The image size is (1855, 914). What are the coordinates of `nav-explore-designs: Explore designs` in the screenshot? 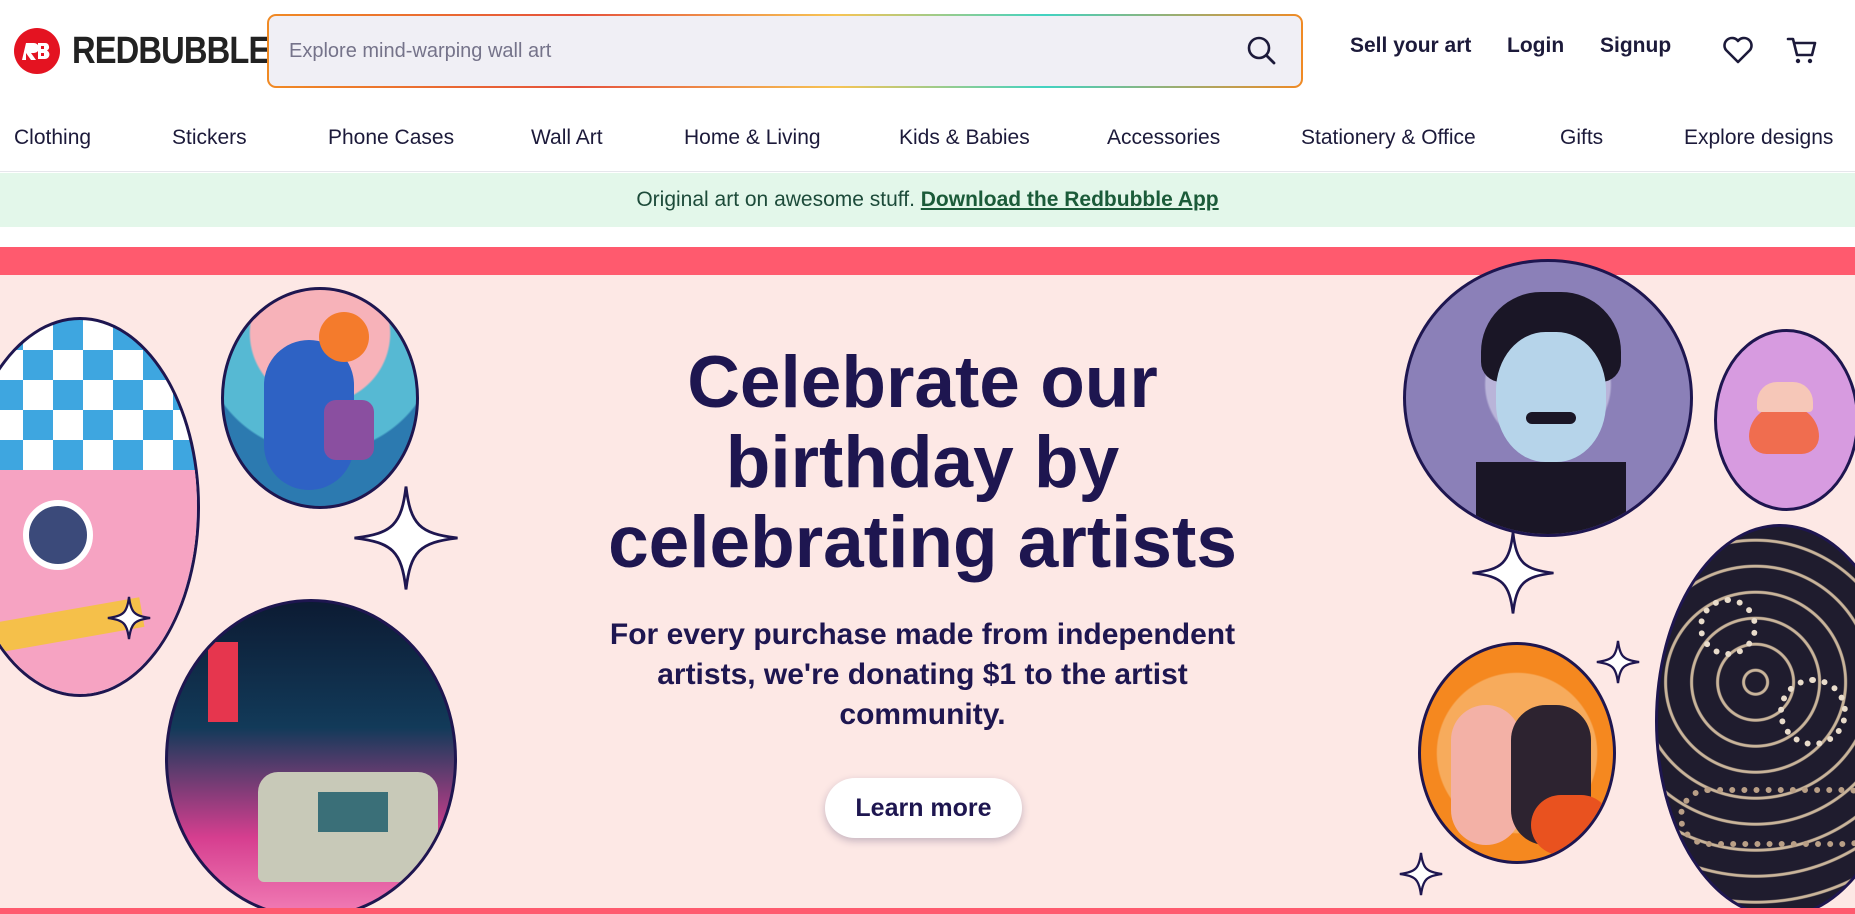 It's located at (1758, 138).